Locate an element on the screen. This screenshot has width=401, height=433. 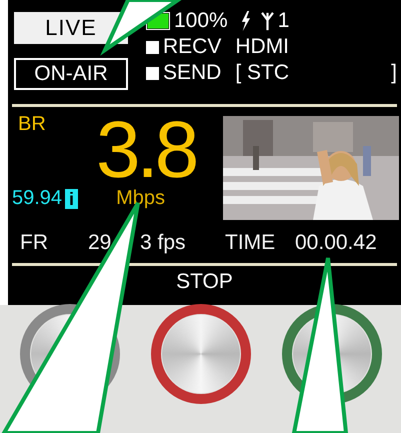
time-label: TIME is located at coordinates (250, 243).